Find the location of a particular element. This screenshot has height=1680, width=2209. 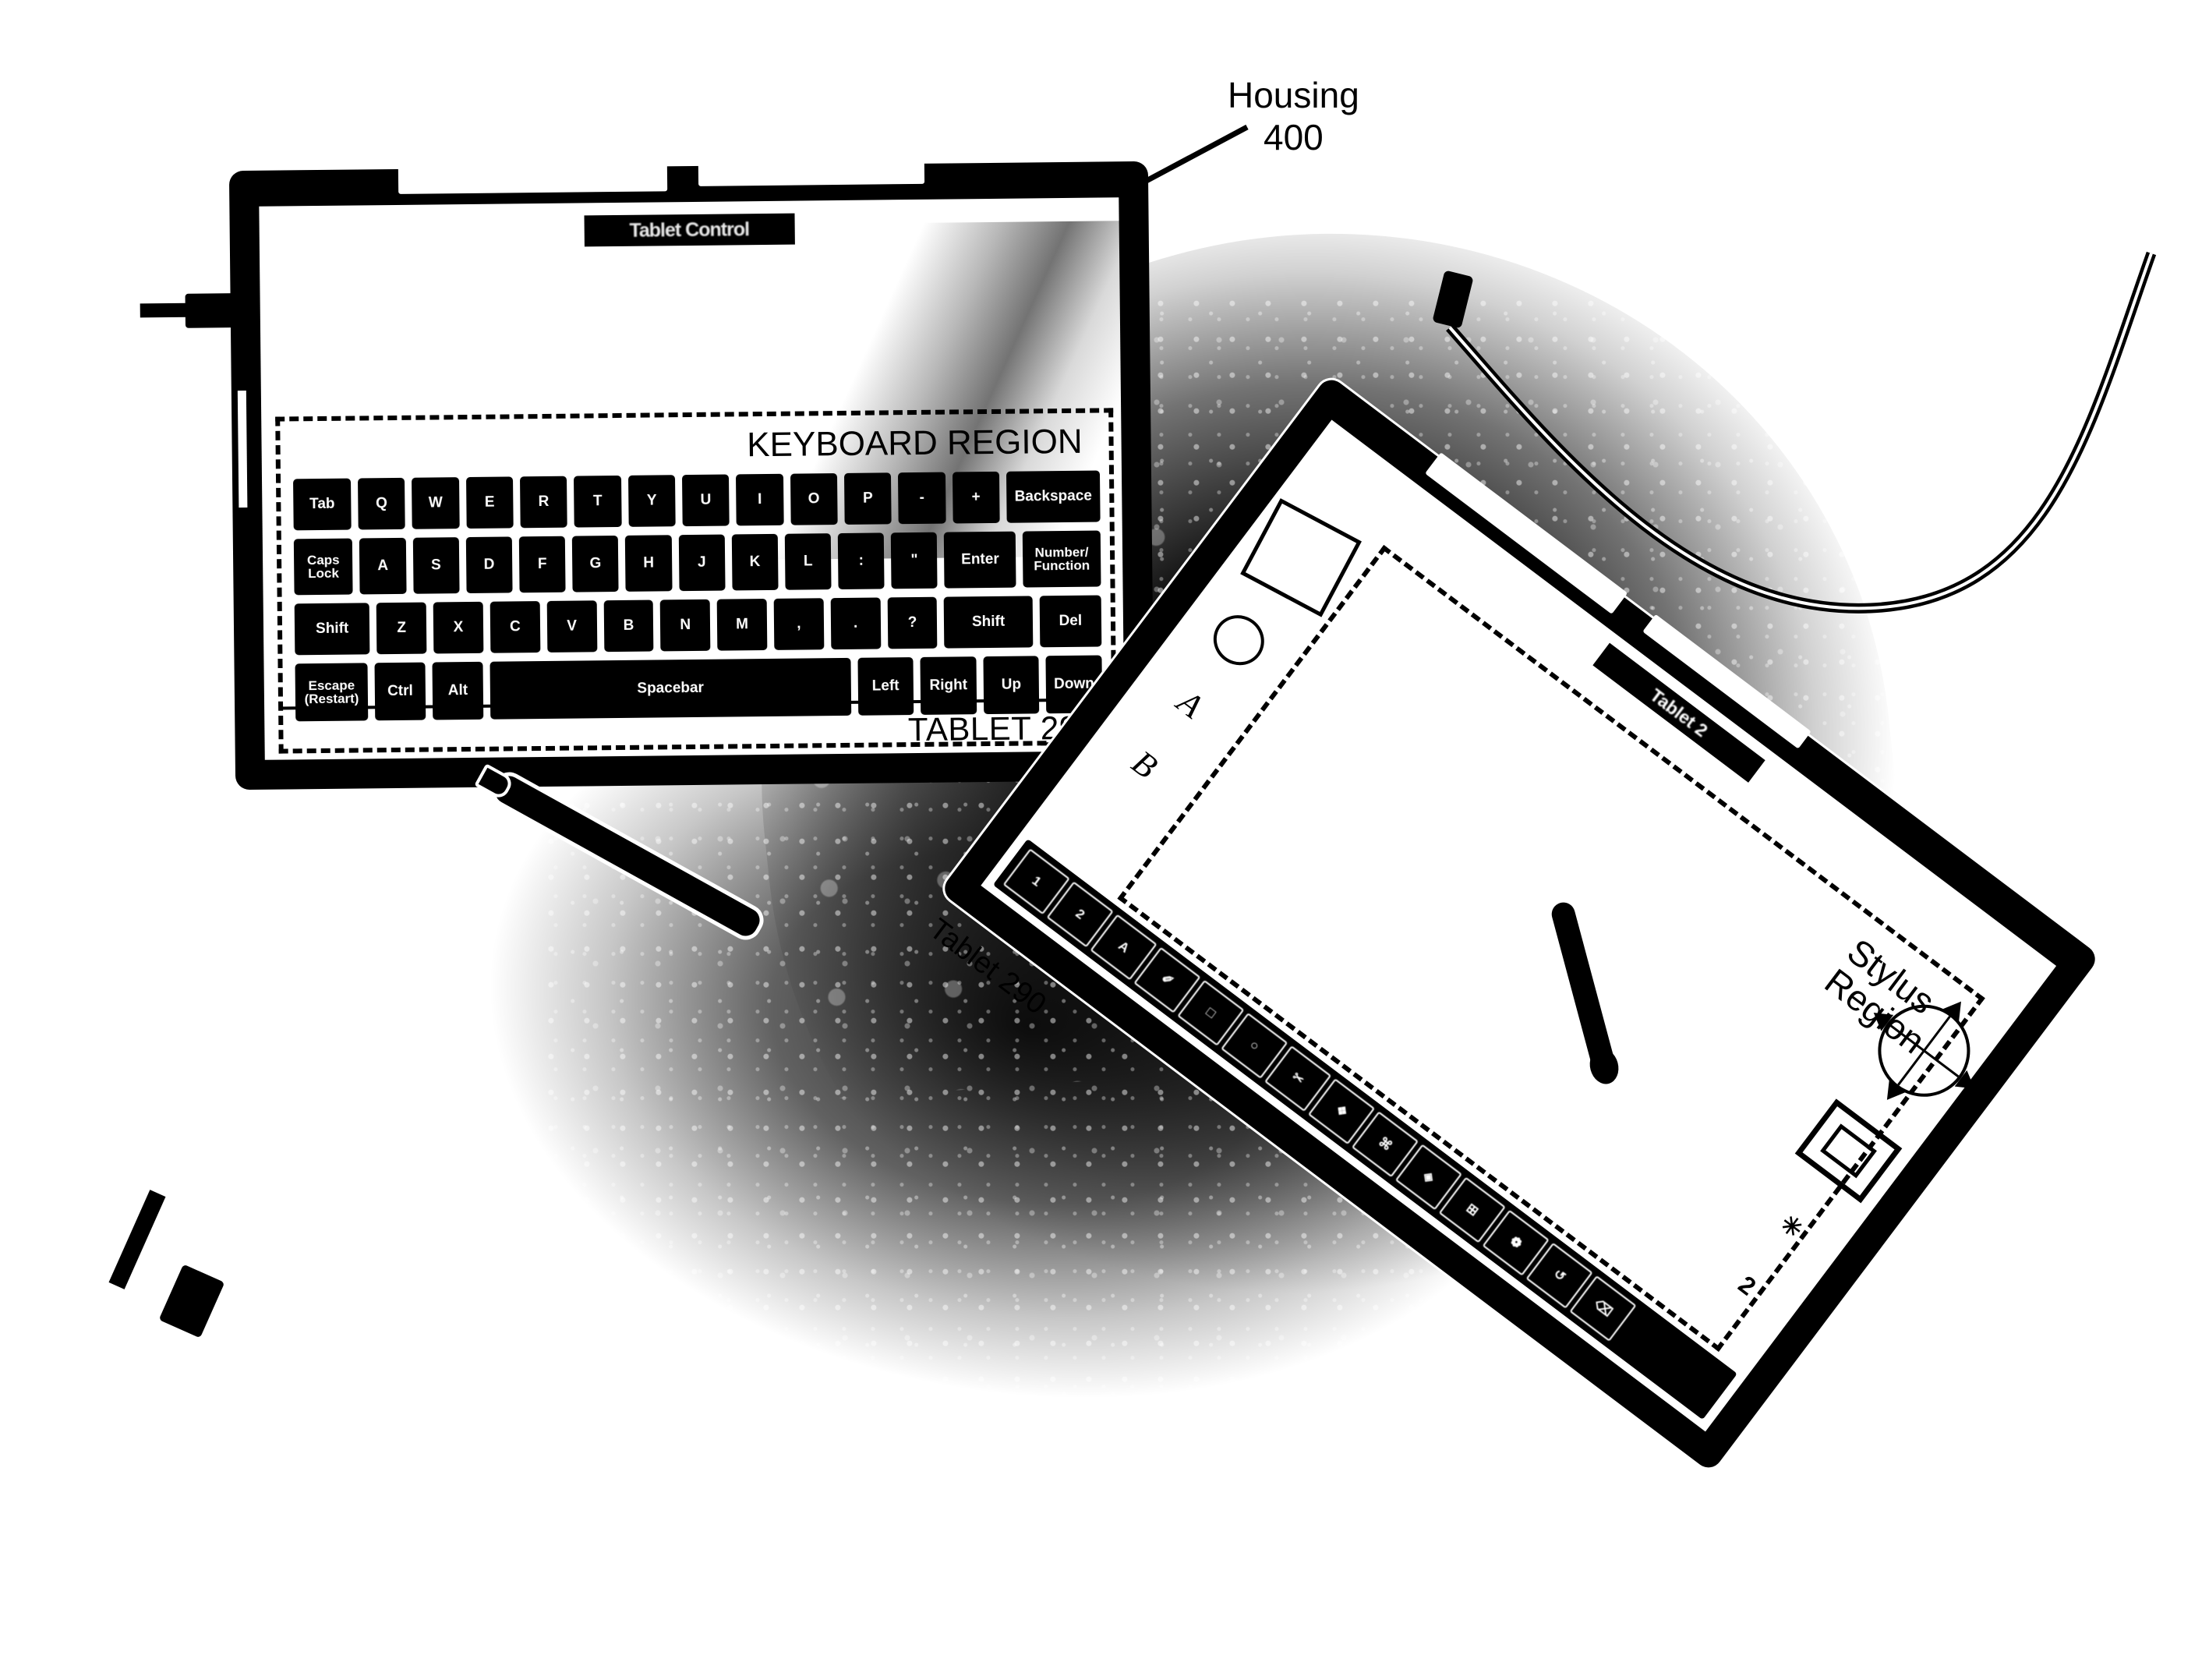

key-e: E is located at coordinates (490, 502).